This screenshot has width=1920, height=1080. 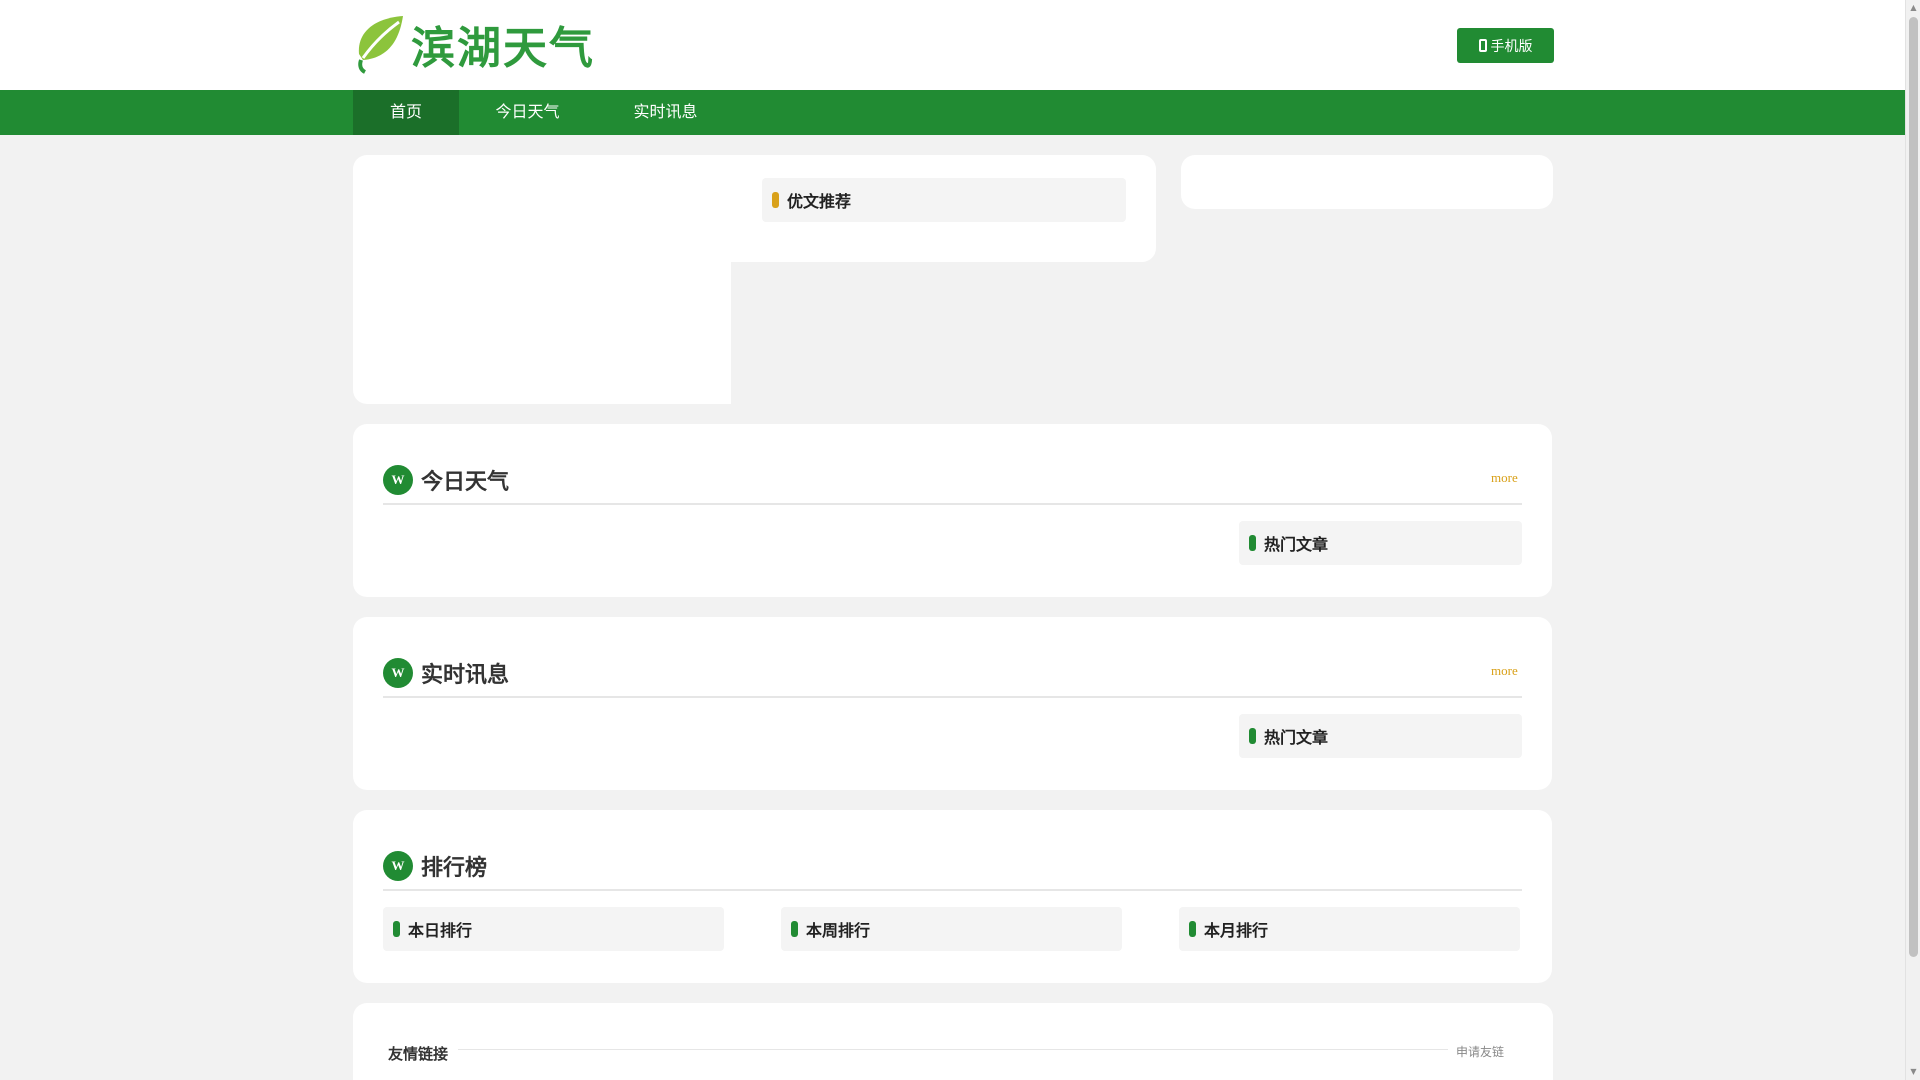 I want to click on section-live-news, so click(x=952, y=703).